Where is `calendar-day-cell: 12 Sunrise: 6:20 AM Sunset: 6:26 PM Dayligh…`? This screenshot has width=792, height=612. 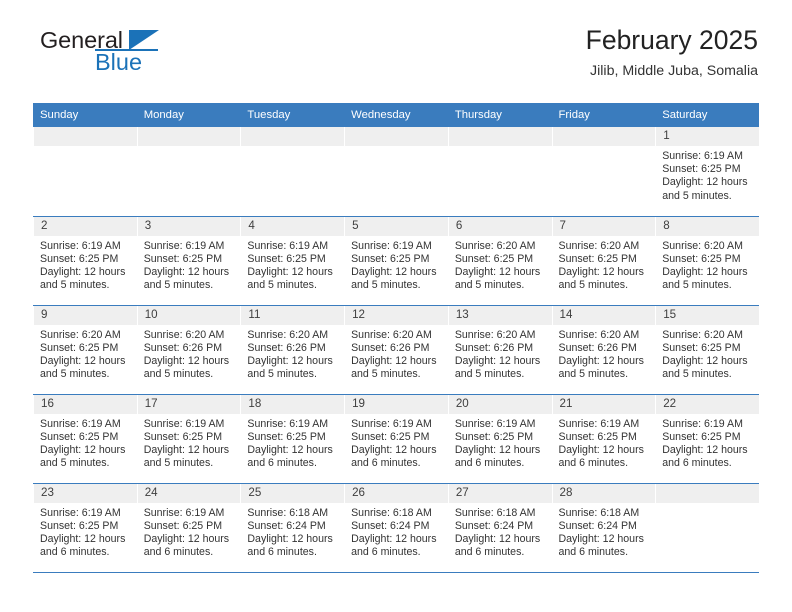 calendar-day-cell: 12 Sunrise: 6:20 AM Sunset: 6:26 PM Dayligh… is located at coordinates (396, 349).